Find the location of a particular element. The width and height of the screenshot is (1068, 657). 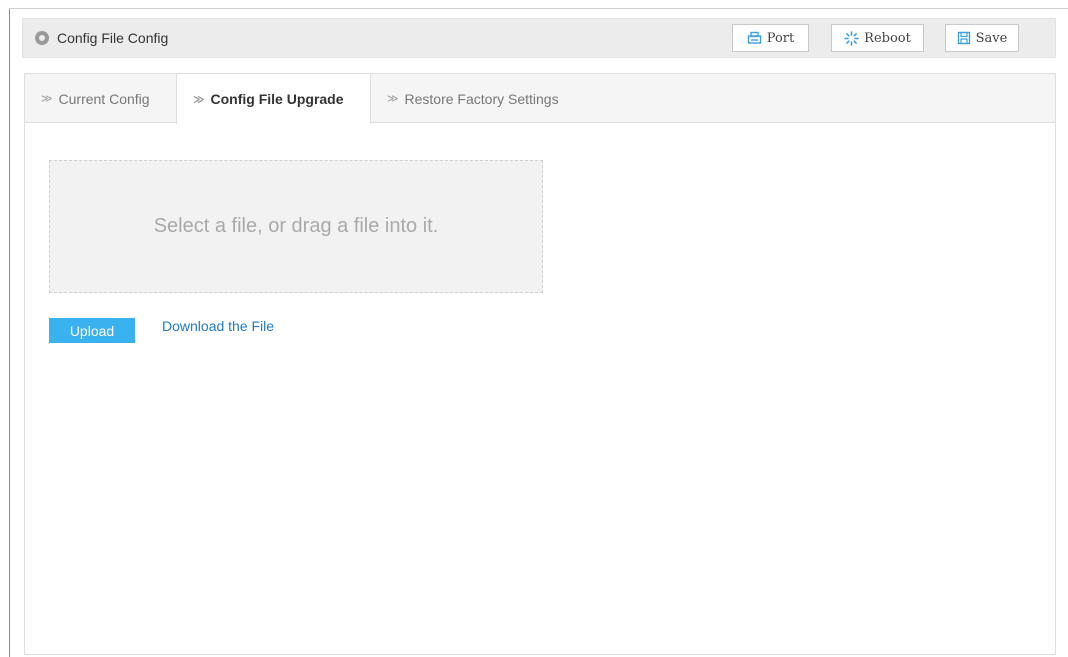

file-dropzone: Select a file, or drag a file into it. is located at coordinates (296, 226).